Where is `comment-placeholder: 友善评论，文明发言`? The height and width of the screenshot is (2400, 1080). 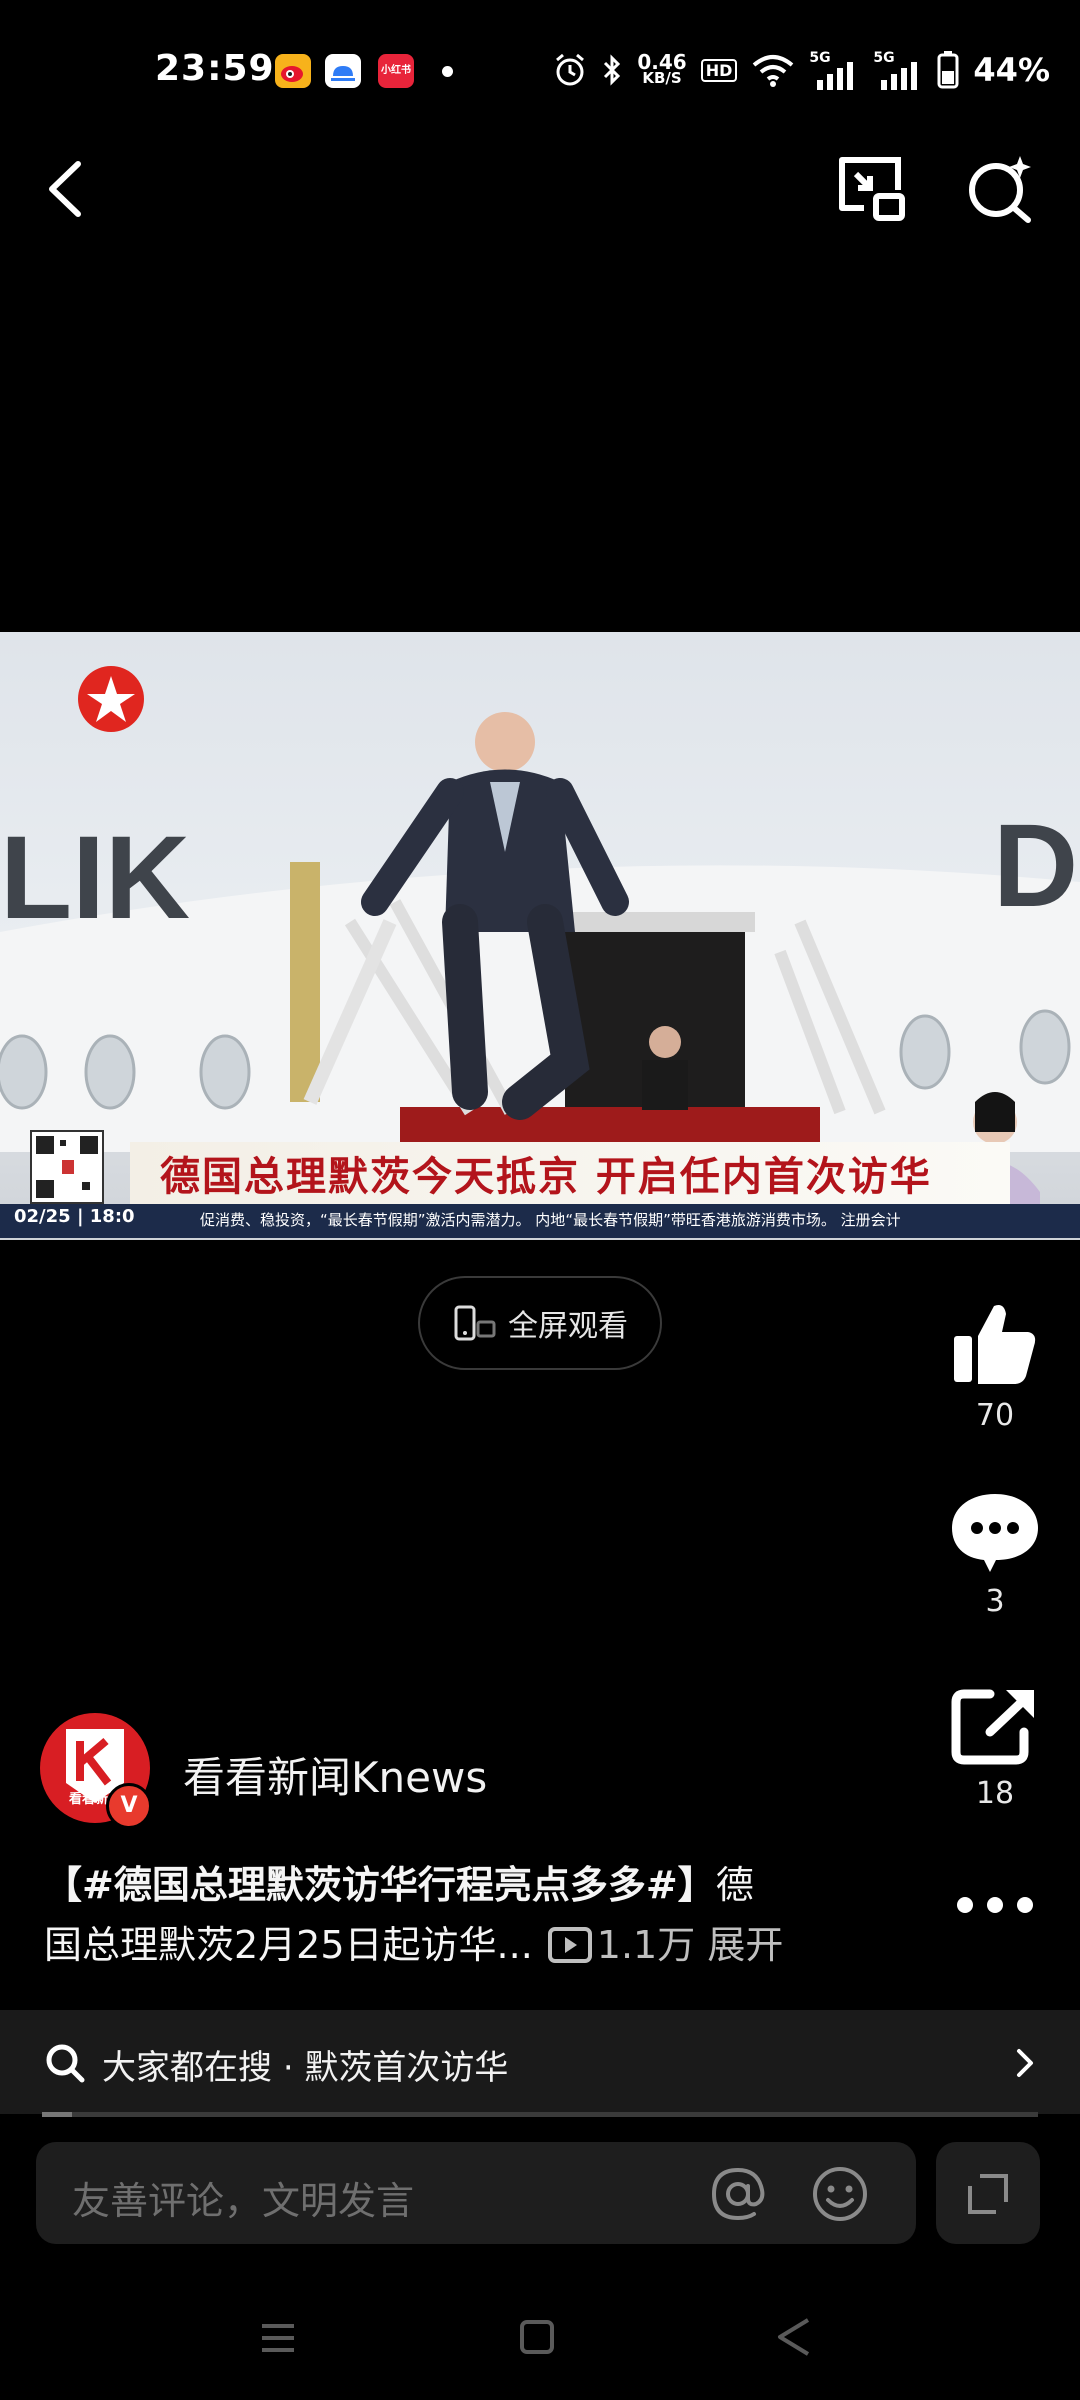
comment-placeholder: 友善评论，文明发言 is located at coordinates (243, 2201).